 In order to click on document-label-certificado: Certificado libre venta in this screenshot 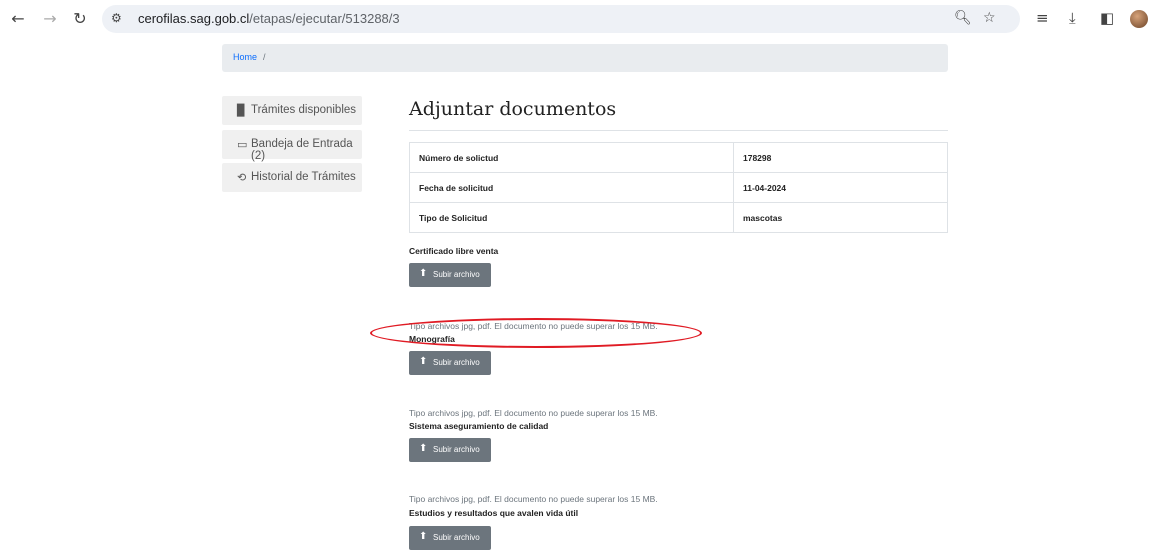, I will do `click(454, 251)`.